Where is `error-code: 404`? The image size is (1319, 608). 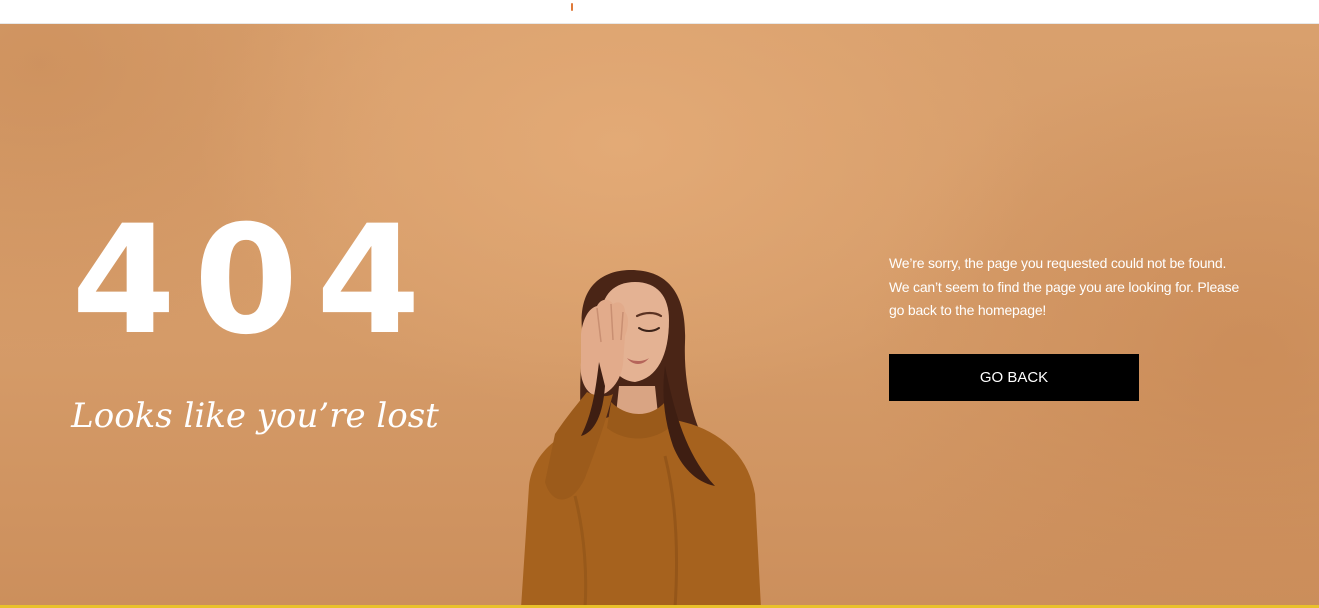 error-code: 404 is located at coordinates (255, 281).